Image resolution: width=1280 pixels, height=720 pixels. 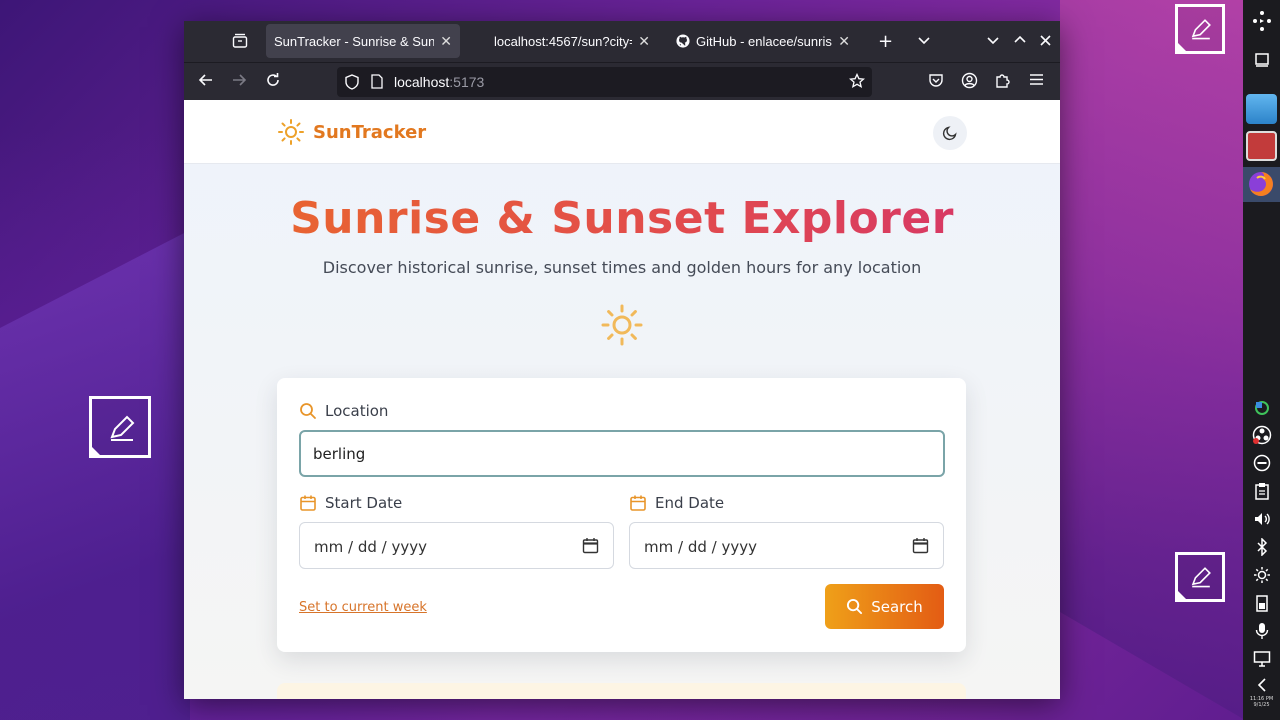 I want to click on system-clock: 11:16 PM 9/1/25, so click(x=1261, y=702).